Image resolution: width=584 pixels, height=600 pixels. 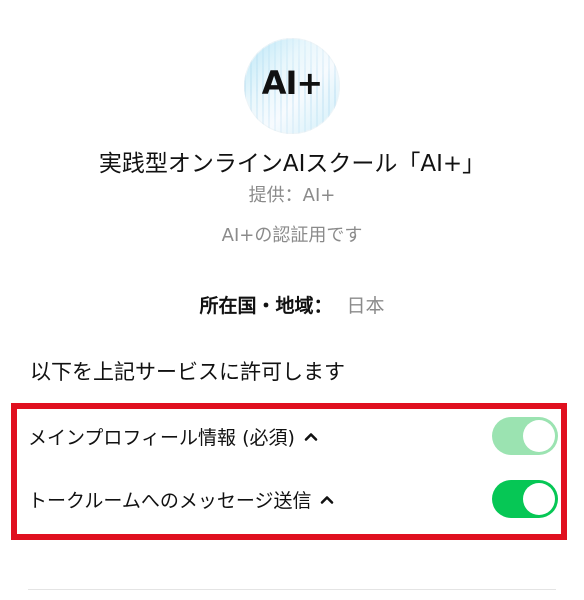 I want to click on permission-label-group: メインプロフィール情報 (必須), so click(x=173, y=436).